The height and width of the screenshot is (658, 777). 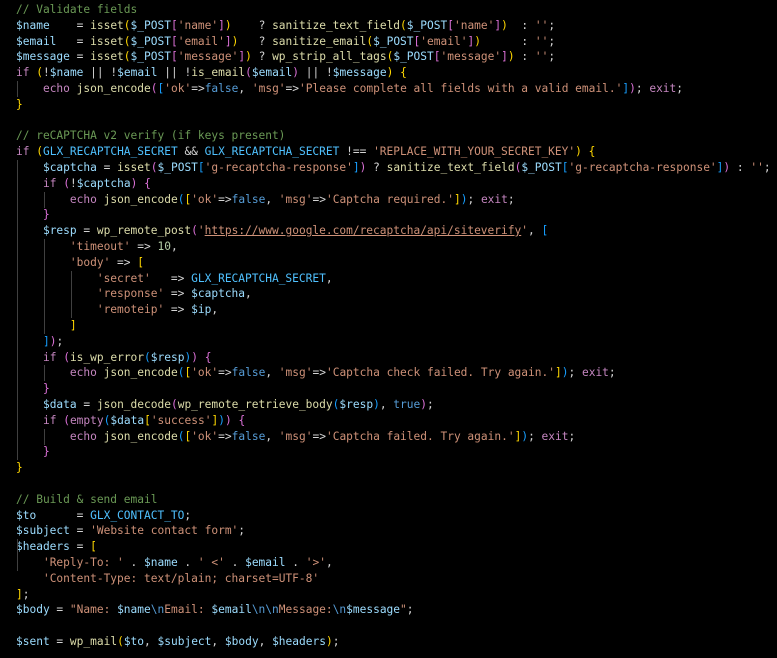 What do you see at coordinates (83, 562) in the screenshot?
I see `code-token: 'Reply-To: '` at bounding box center [83, 562].